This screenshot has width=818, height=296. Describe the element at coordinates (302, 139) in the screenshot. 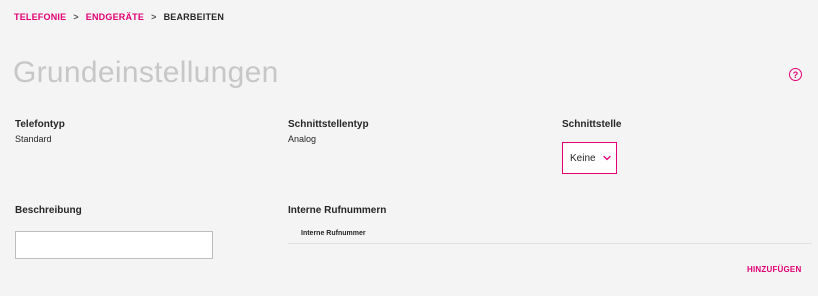

I see `schnittstellentyp-value: Analog` at that location.